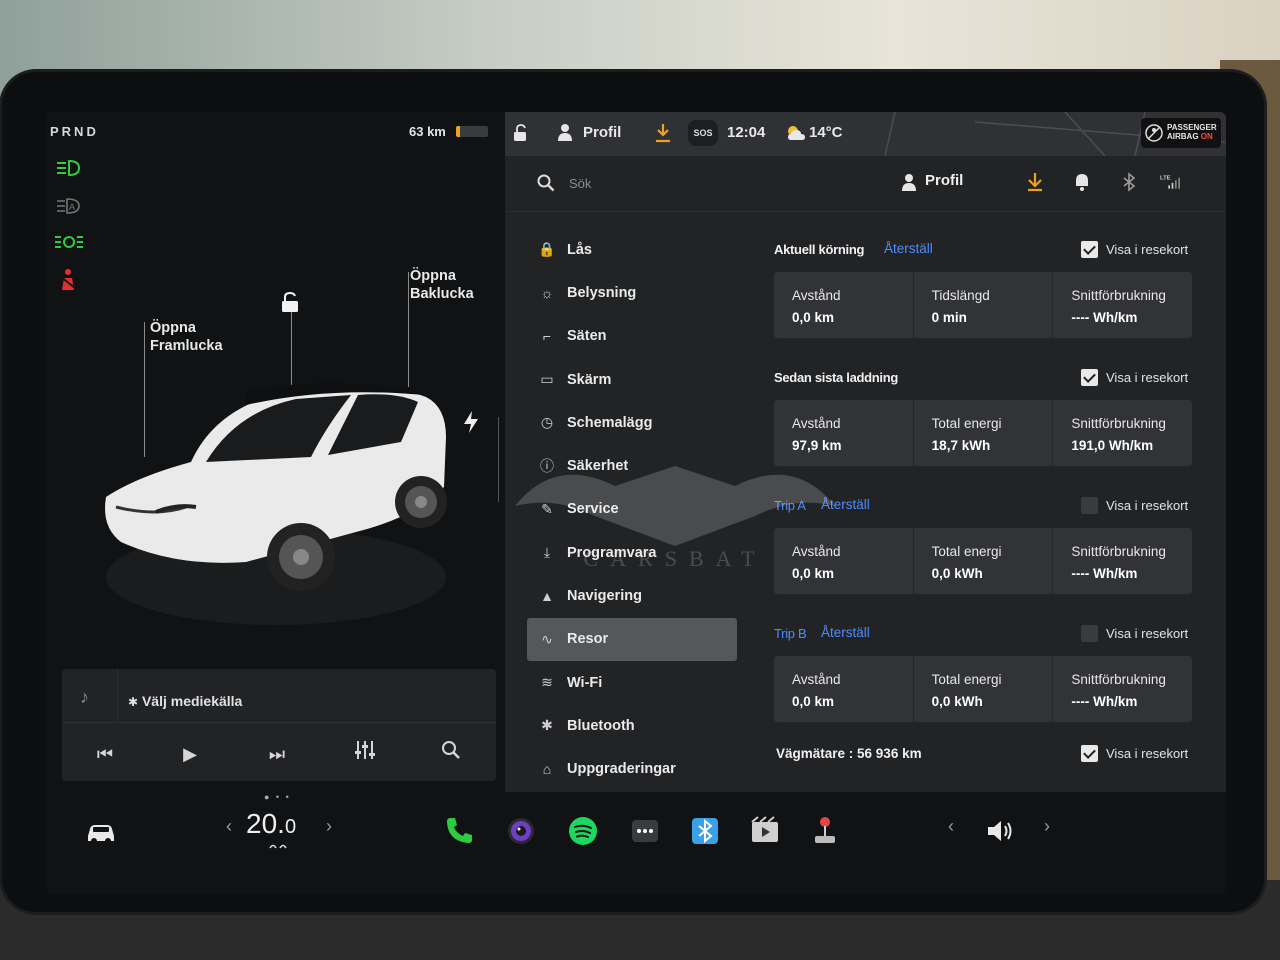 The height and width of the screenshot is (960, 1280). Describe the element at coordinates (1089, 633) in the screenshot. I see `trip-b-checkbox` at that location.